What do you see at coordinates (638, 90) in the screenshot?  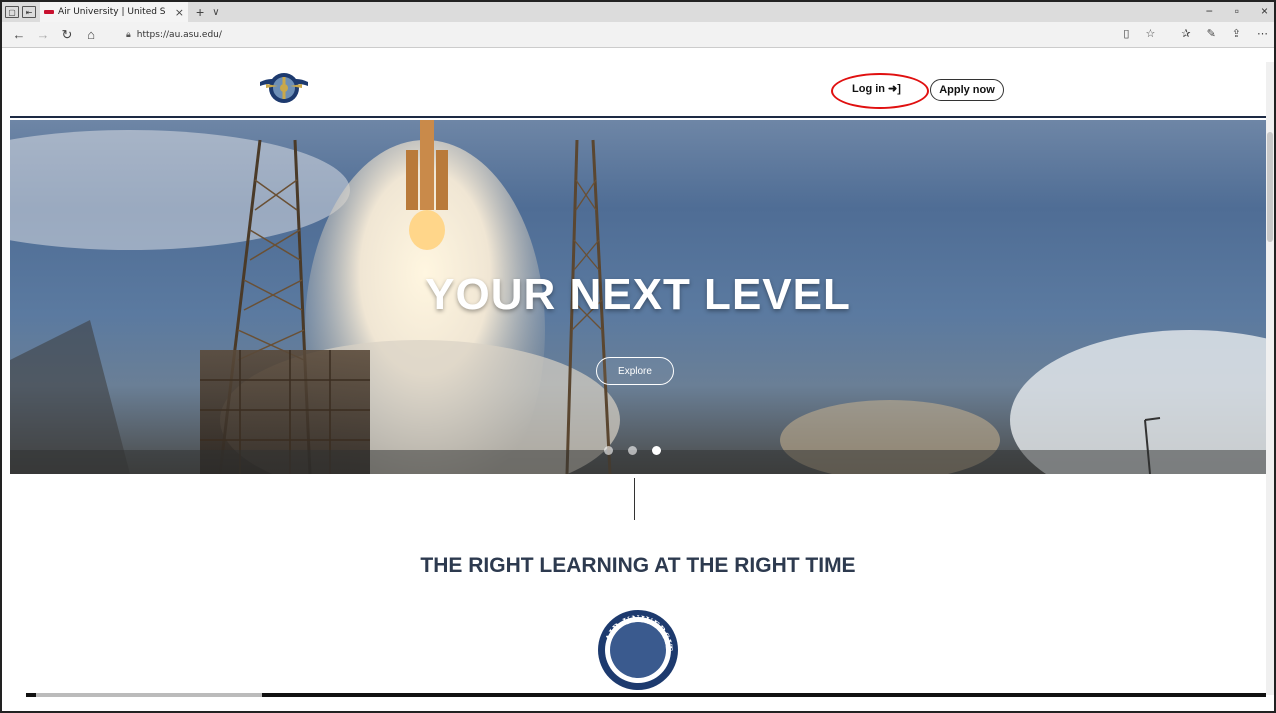 I see `site-header: Log in ➜] Apply now` at bounding box center [638, 90].